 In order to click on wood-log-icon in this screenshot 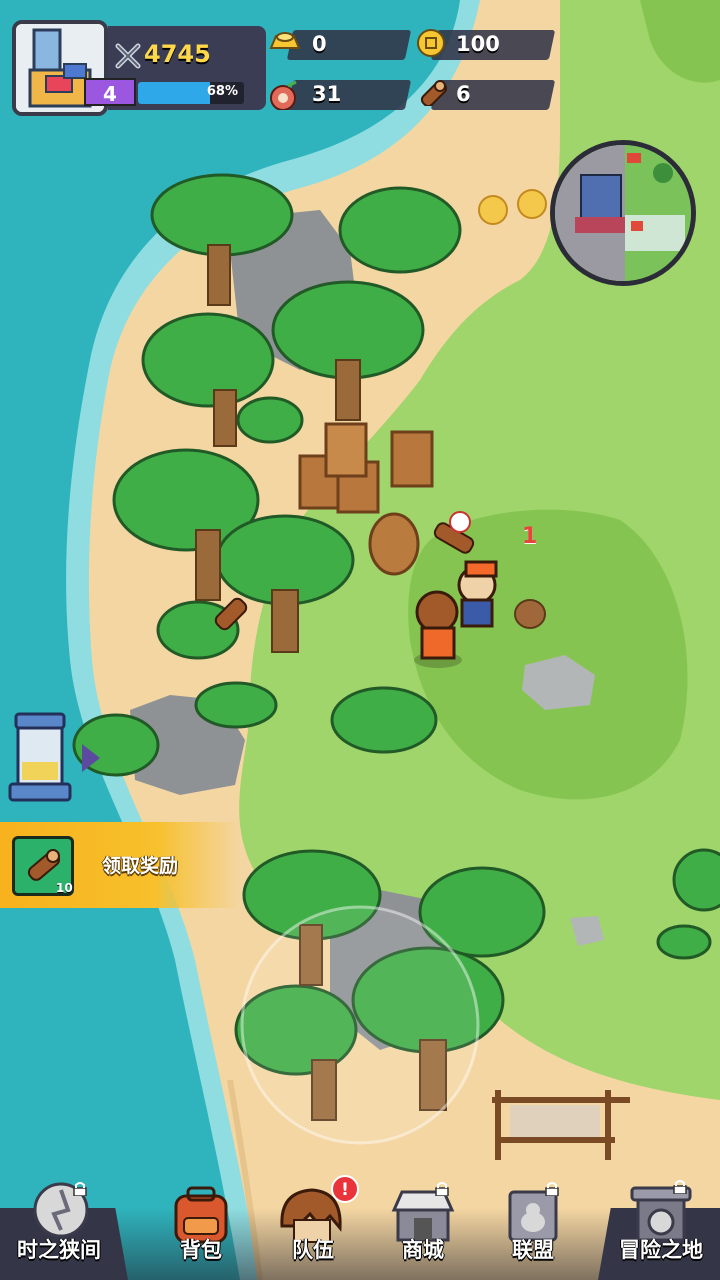, I will do `click(434, 93)`.